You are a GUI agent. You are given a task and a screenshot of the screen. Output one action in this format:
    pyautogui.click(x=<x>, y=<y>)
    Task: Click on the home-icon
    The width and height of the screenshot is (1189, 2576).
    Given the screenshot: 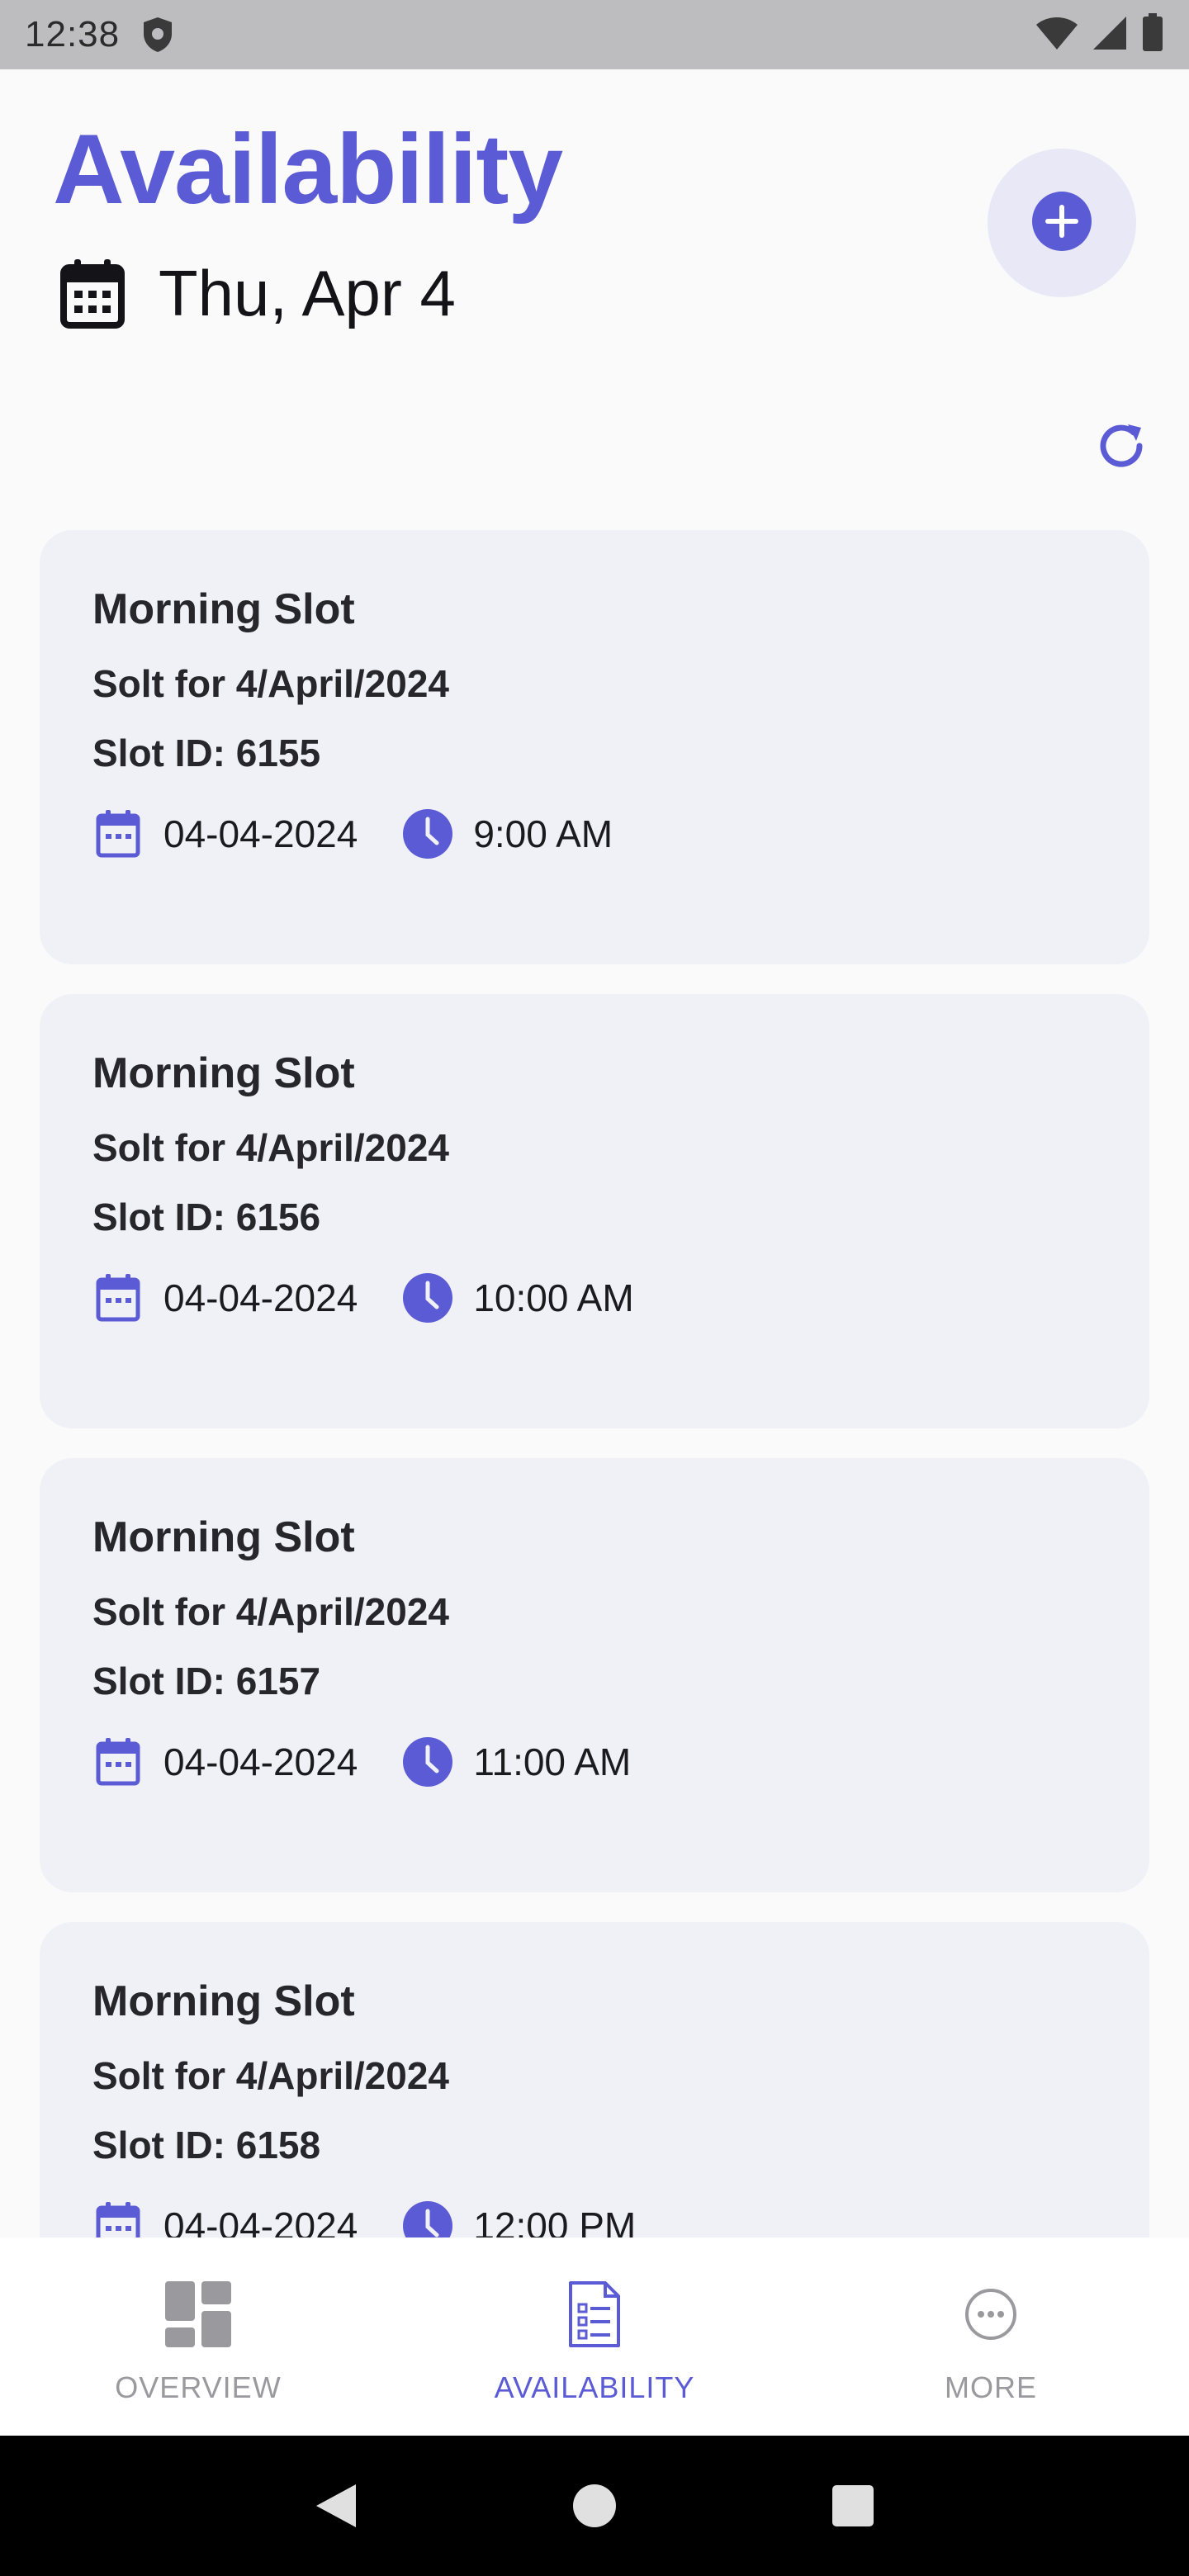 What is the action you would take?
    pyautogui.click(x=594, y=2506)
    